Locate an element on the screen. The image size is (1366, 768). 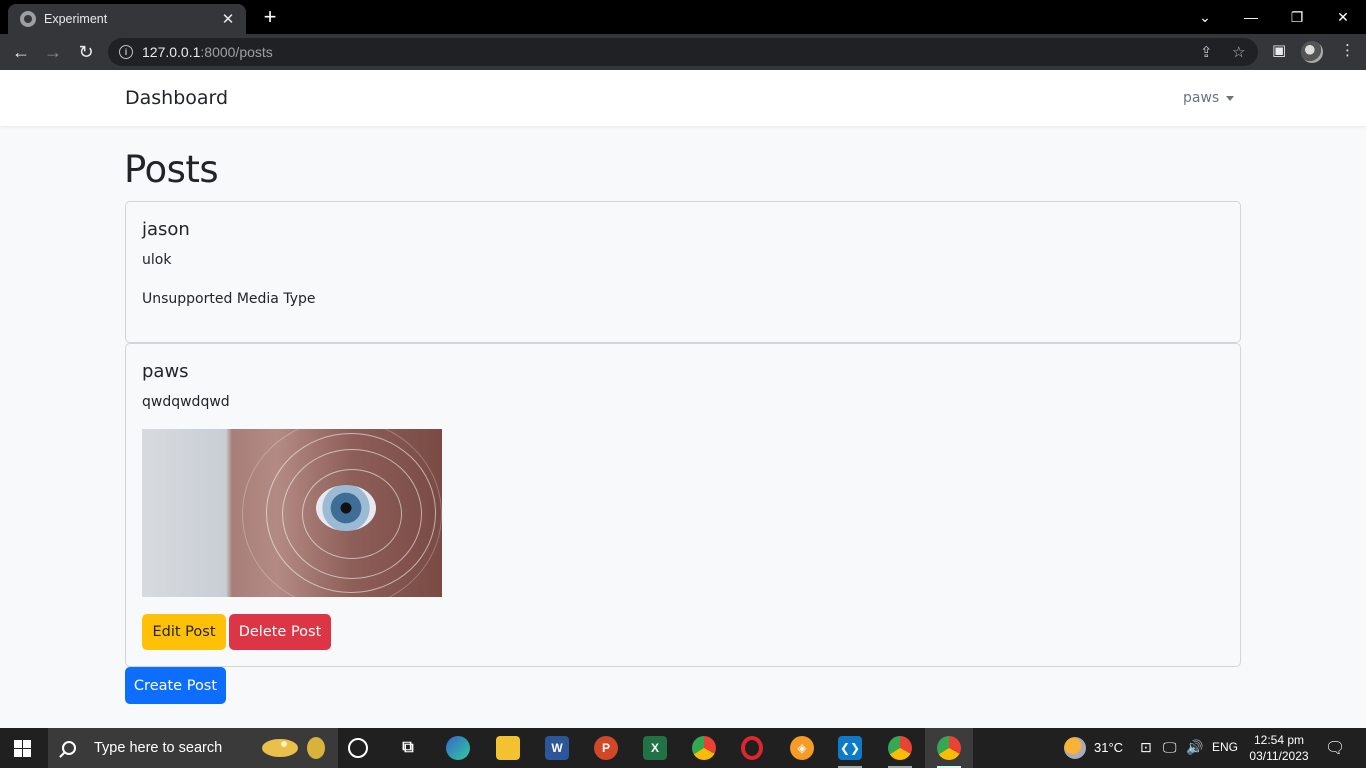
edit-post-button: Edit Post is located at coordinates (184, 632).